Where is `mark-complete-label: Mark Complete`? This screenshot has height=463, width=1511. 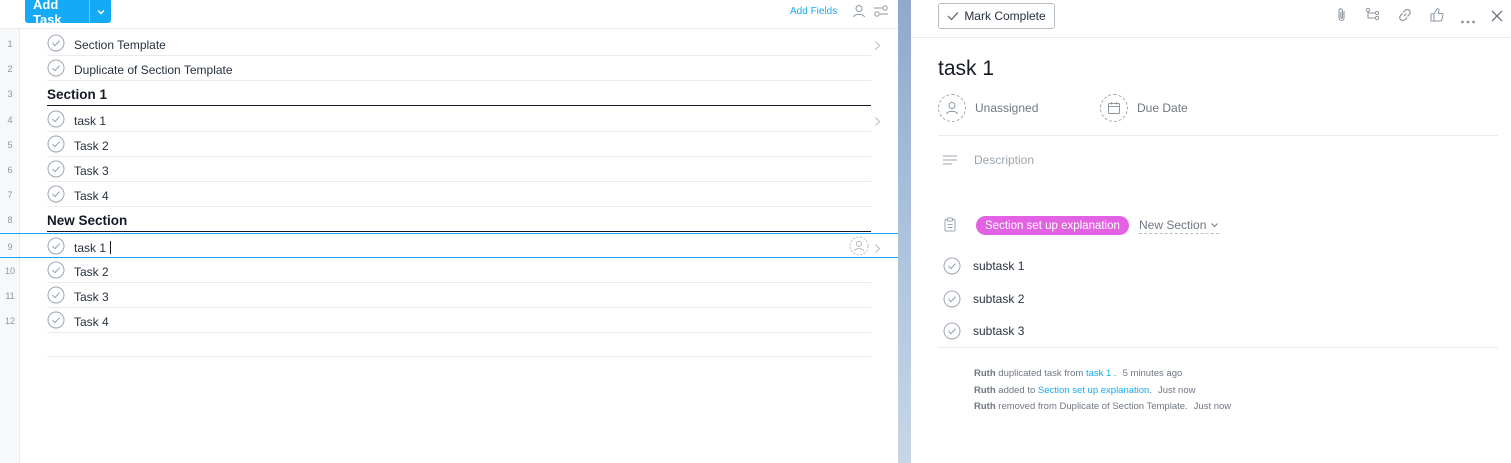 mark-complete-label: Mark Complete is located at coordinates (1005, 16).